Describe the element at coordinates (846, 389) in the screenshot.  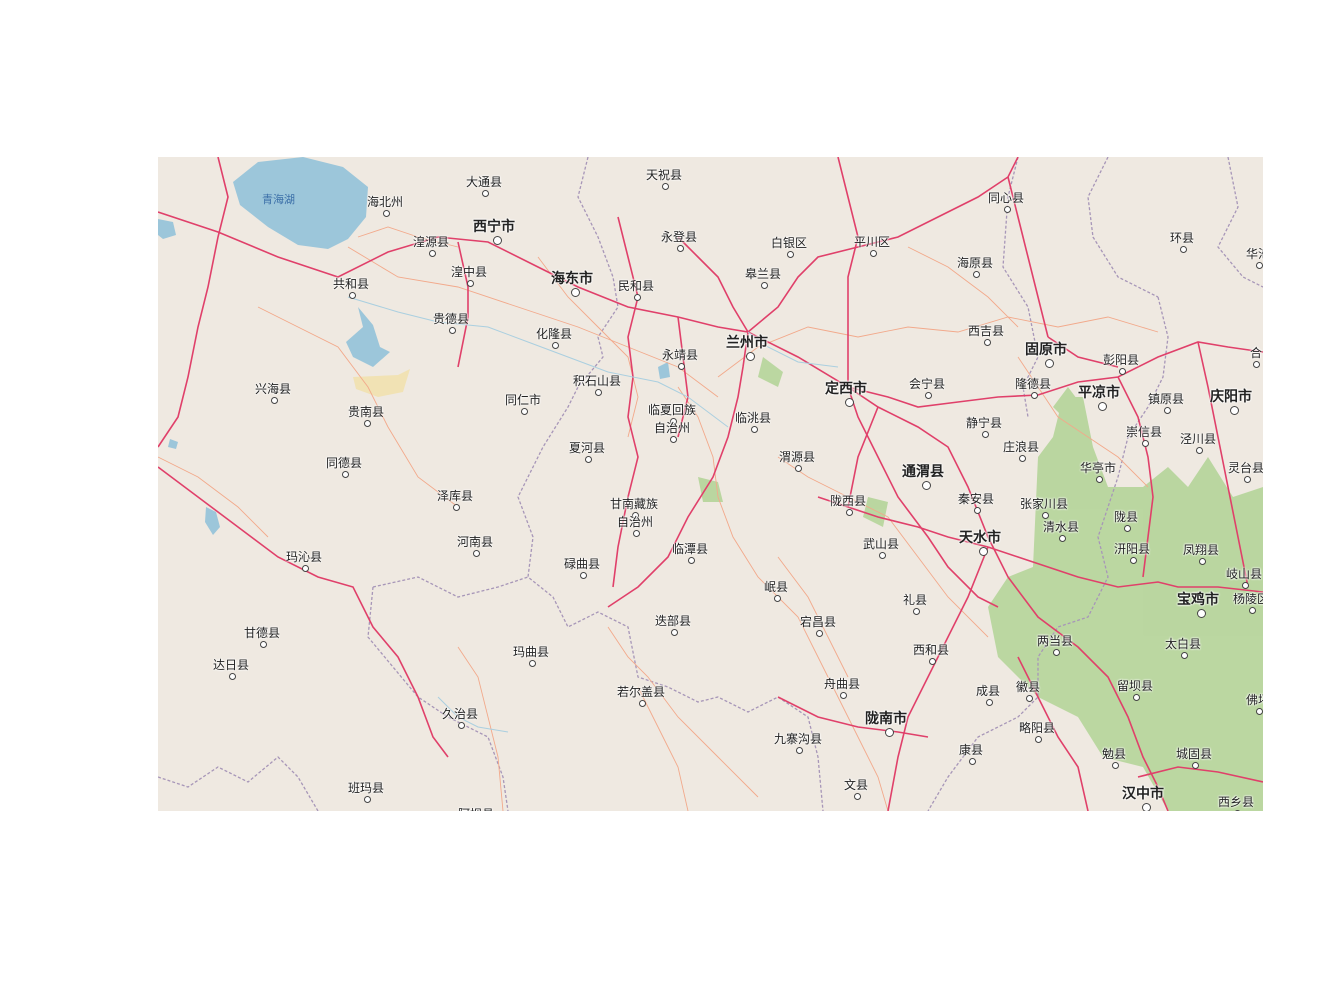
I see `place-label: 定西市` at that location.